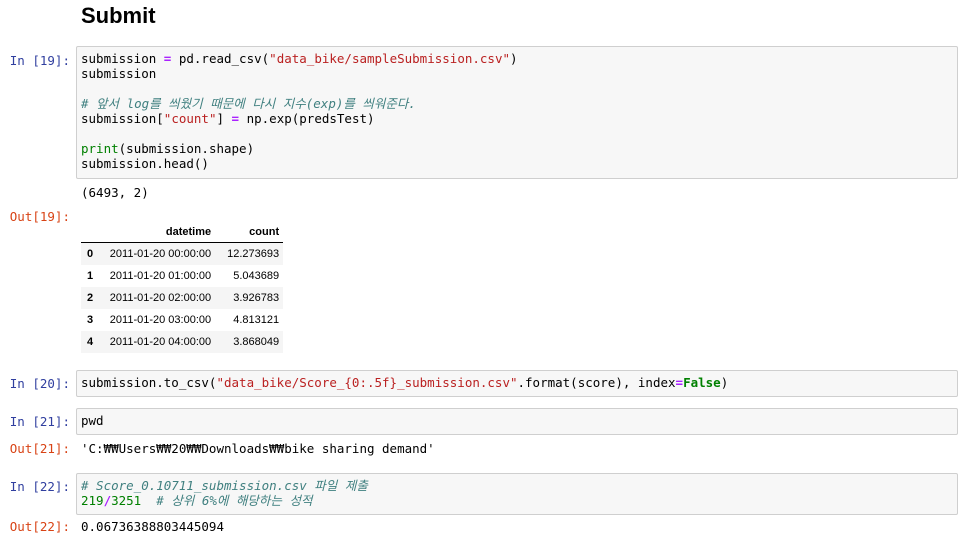 The width and height of the screenshot is (969, 537). Describe the element at coordinates (90, 320) in the screenshot. I see `row-index: 3` at that location.